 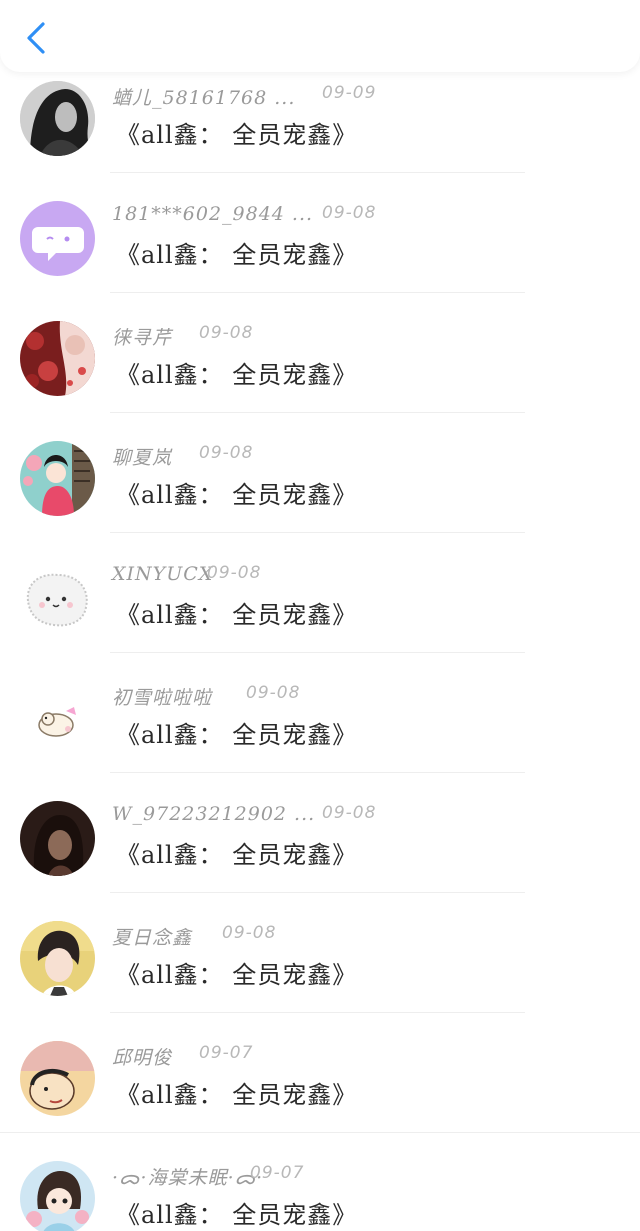 I want to click on comment-meta: 181***602_9844 ... 09-08, so click(x=243, y=216).